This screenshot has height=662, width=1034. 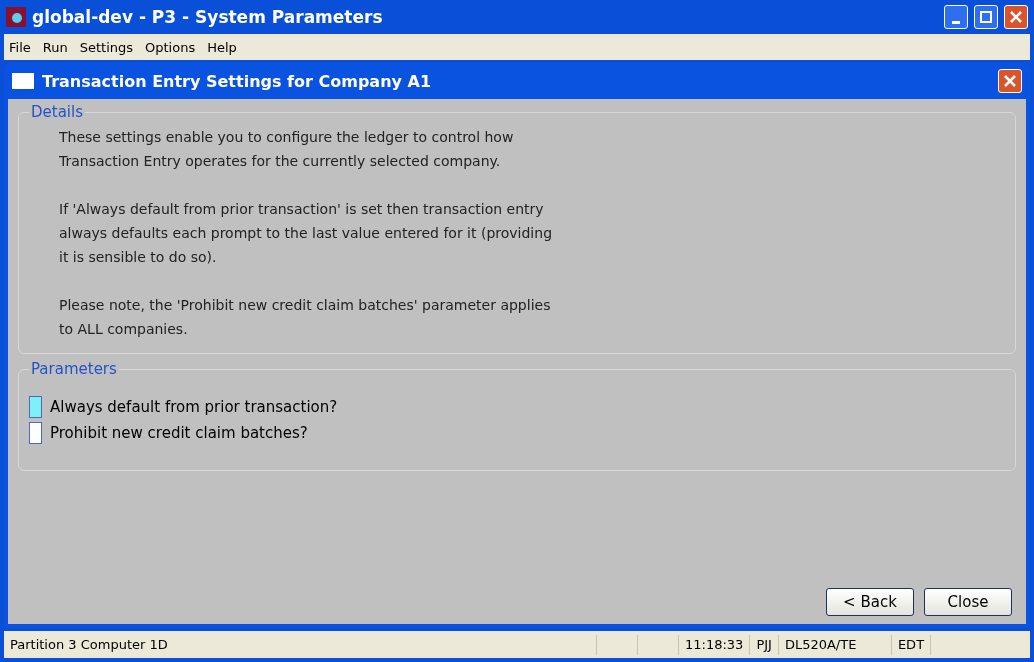 What do you see at coordinates (956, 22) in the screenshot?
I see `minimize-icon` at bounding box center [956, 22].